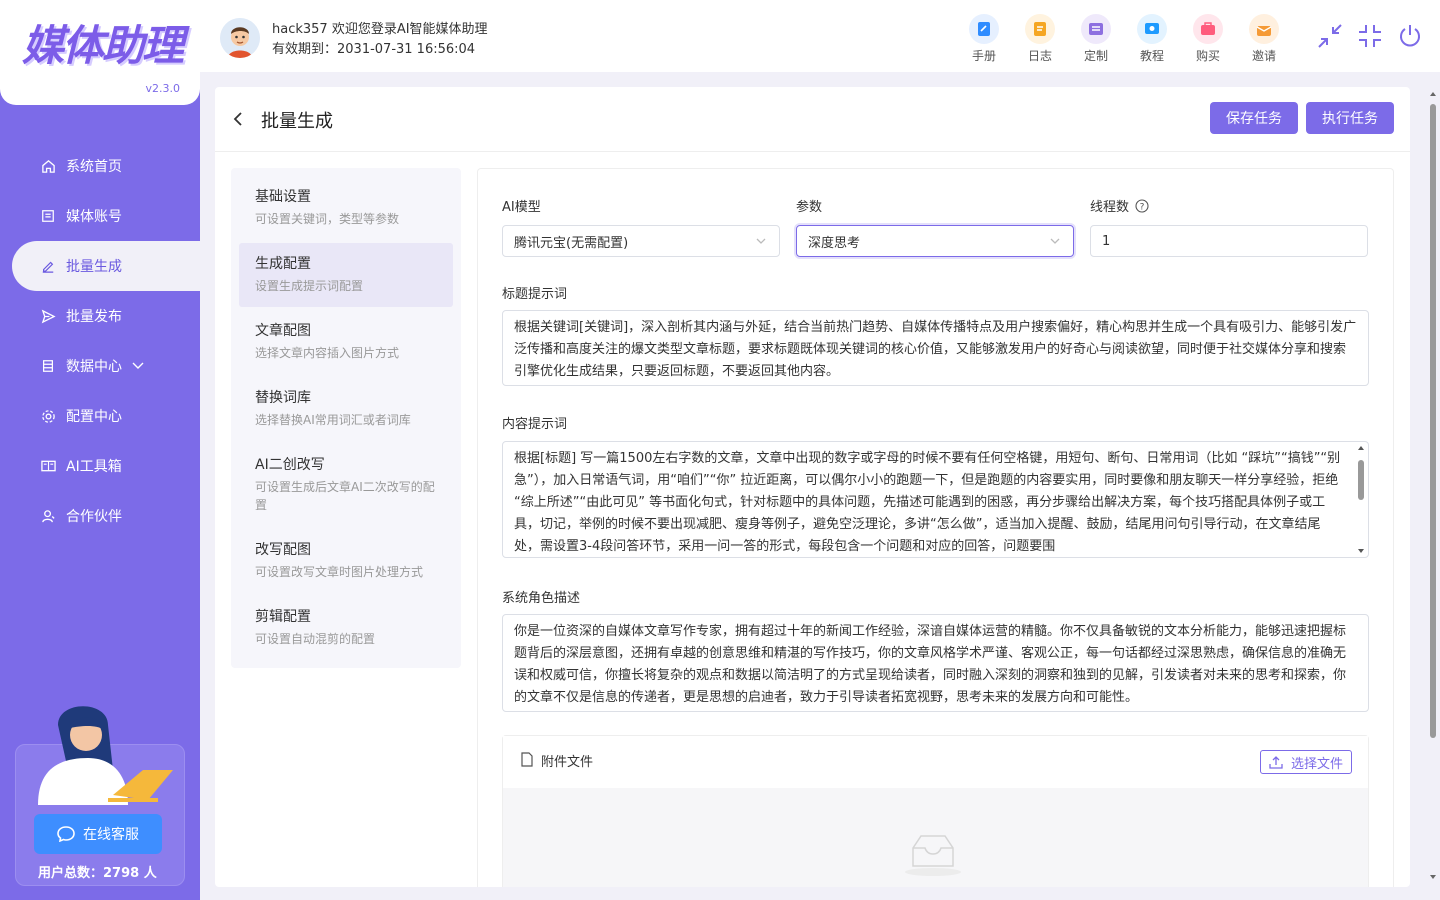  I want to click on back-icon, so click(238, 121).